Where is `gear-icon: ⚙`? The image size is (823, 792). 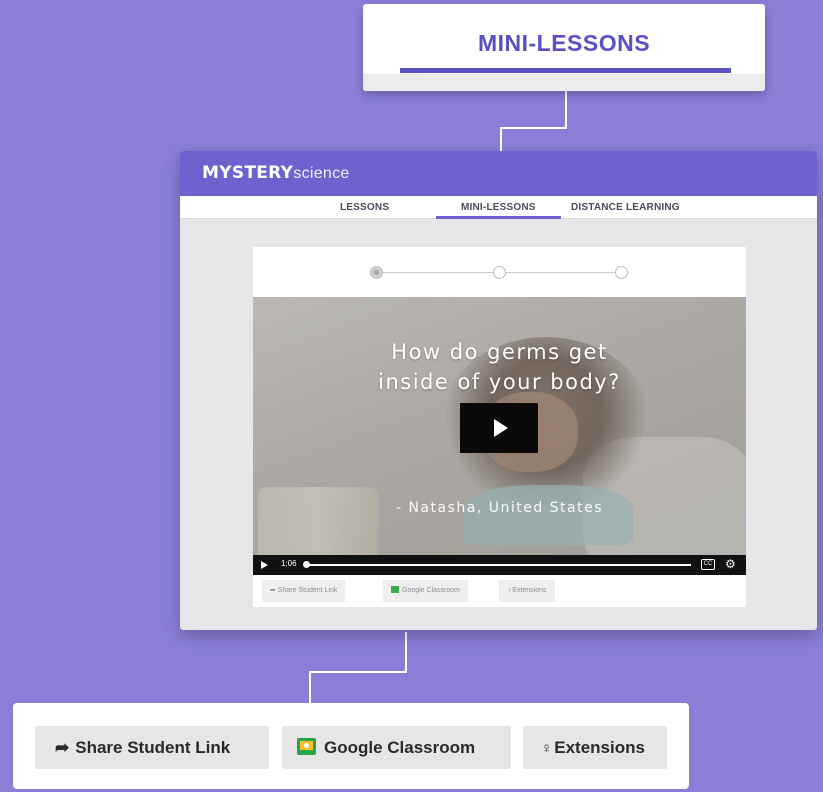 gear-icon: ⚙ is located at coordinates (730, 564).